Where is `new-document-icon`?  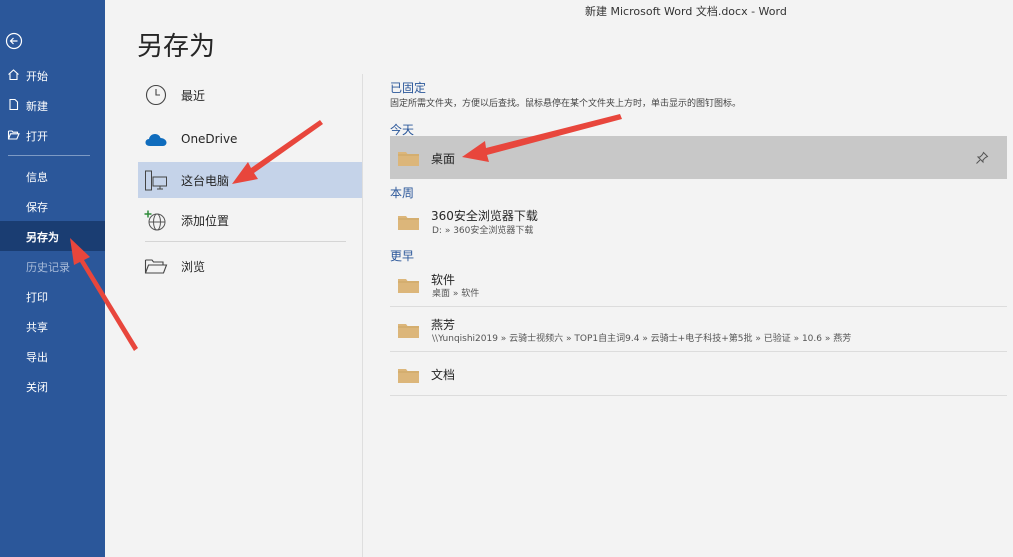
new-document-icon is located at coordinates (13, 104).